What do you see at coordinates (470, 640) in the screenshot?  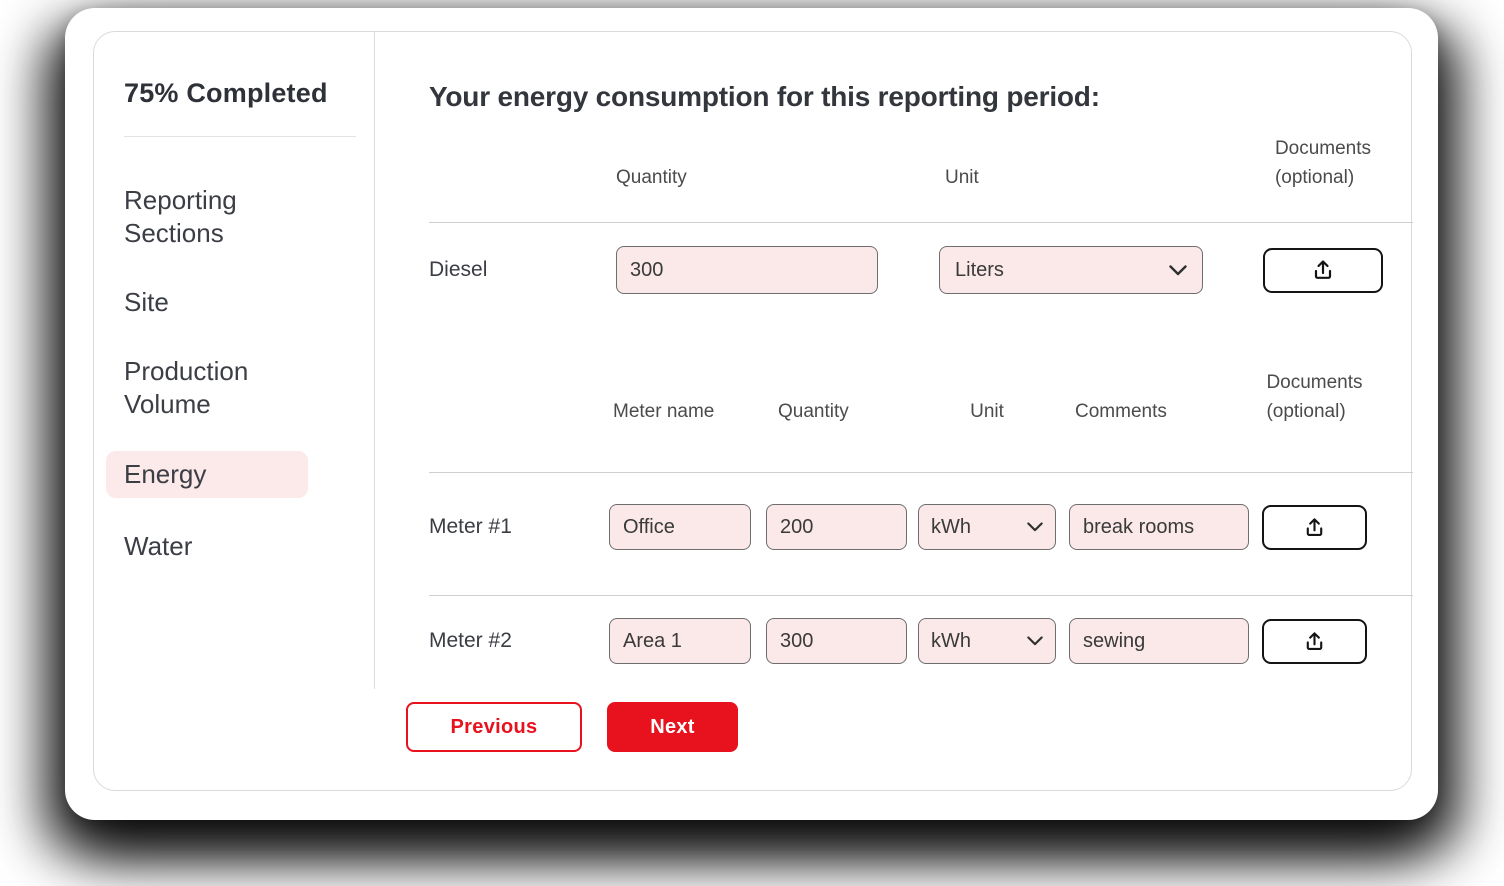 I see `meter-row-label: Meter #2` at bounding box center [470, 640].